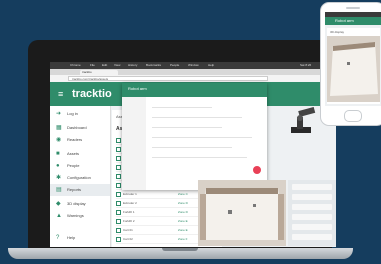 The image size is (381, 264). Describe the element at coordinates (75, 139) in the screenshot. I see `sidebar-item-label: Readers` at that location.